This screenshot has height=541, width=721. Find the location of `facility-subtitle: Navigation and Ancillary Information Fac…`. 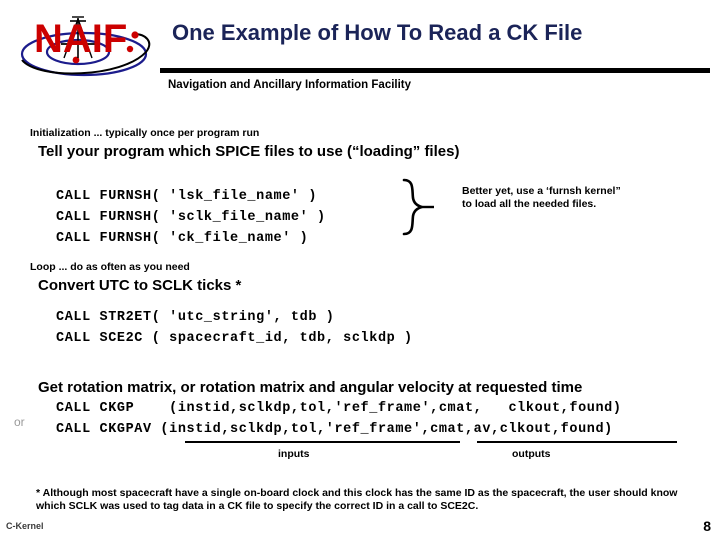

facility-subtitle: Navigation and Ancillary Information Fac… is located at coordinates (290, 85).